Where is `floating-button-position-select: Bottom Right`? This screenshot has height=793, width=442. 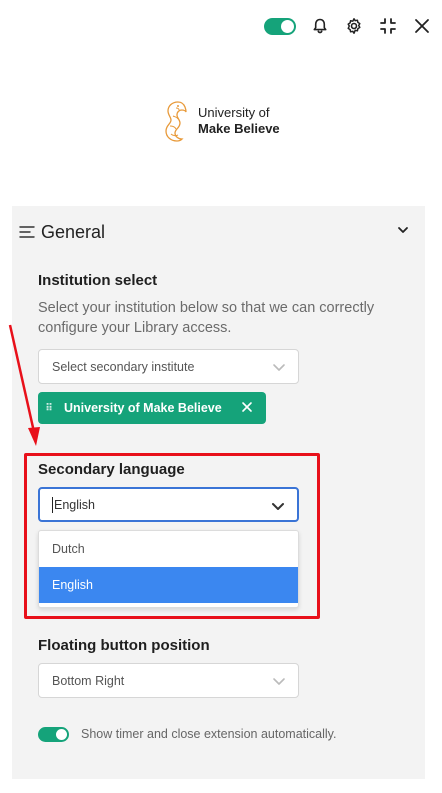
floating-button-position-select: Bottom Right is located at coordinates (168, 680).